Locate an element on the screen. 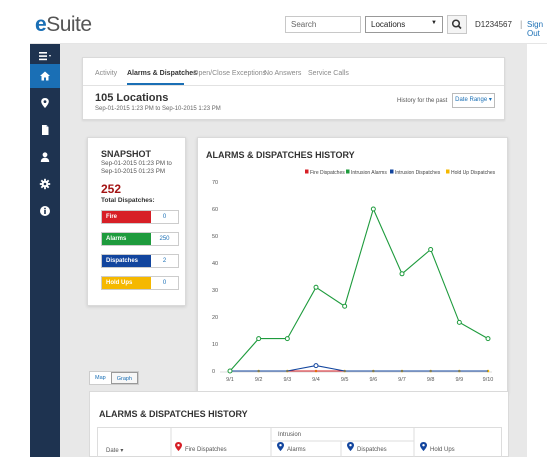 The width and height of the screenshot is (547, 457). y-tick-label: 40 is located at coordinates (215, 264).